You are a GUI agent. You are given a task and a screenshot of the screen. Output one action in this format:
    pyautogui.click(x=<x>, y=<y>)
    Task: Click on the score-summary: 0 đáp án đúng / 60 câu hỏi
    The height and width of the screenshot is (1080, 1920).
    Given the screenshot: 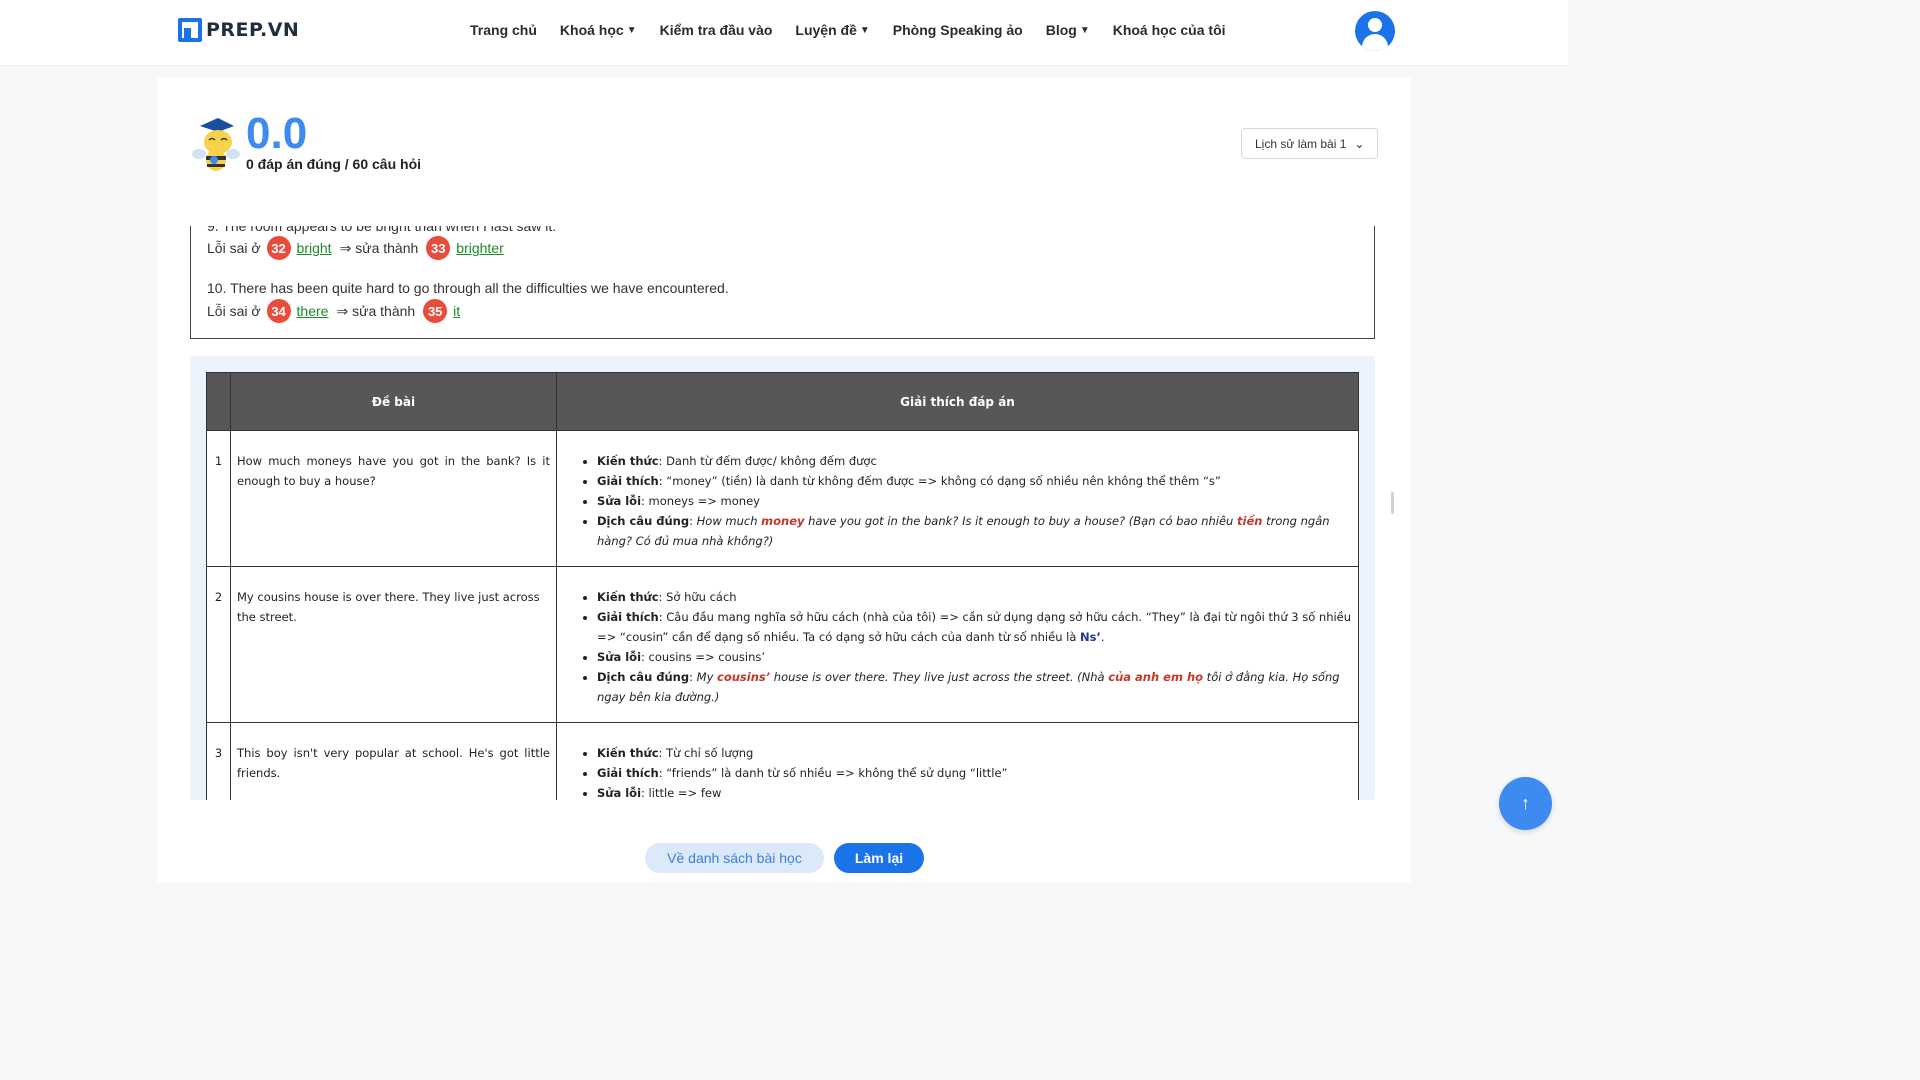 What is the action you would take?
    pyautogui.click(x=334, y=164)
    